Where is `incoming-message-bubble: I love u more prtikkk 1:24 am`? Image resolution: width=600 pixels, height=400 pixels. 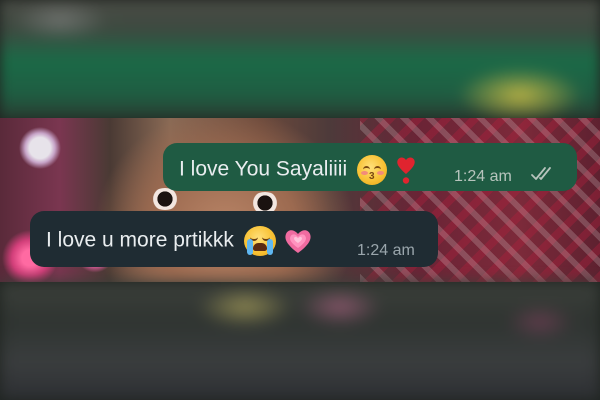 incoming-message-bubble: I love u more prtikkk 1:24 am is located at coordinates (234, 239).